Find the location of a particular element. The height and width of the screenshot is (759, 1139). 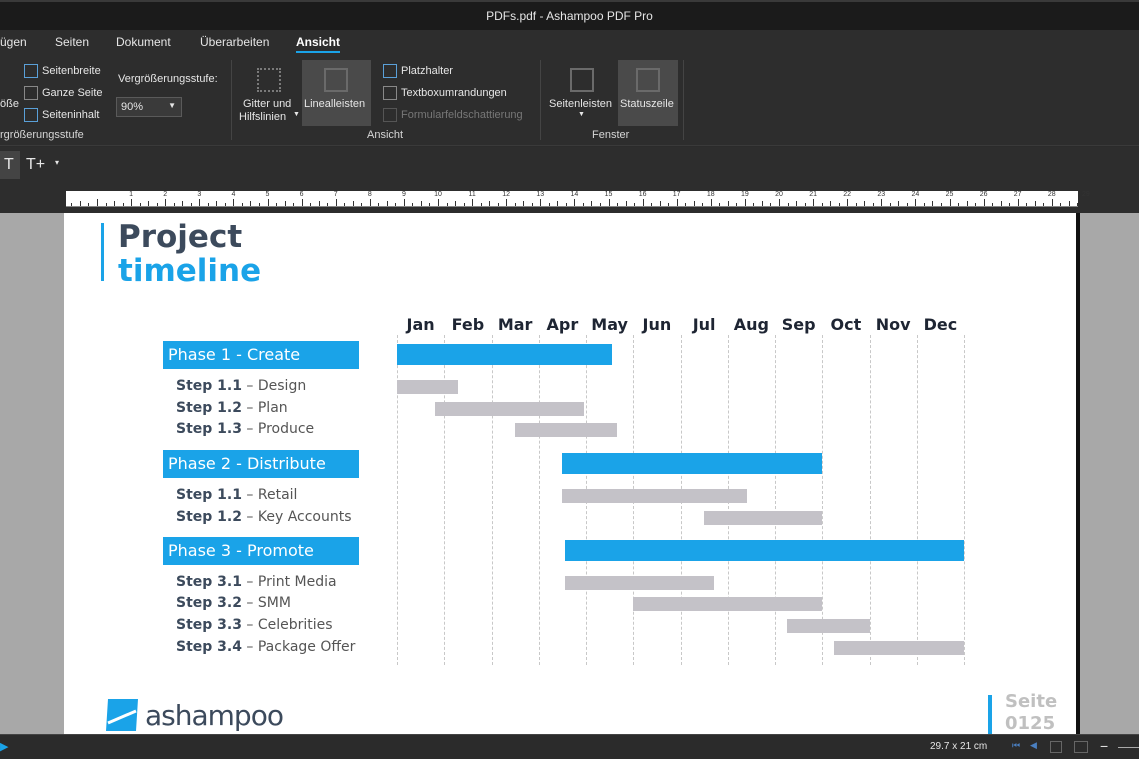

menu-item-seiten: Seiten is located at coordinates (72, 42).